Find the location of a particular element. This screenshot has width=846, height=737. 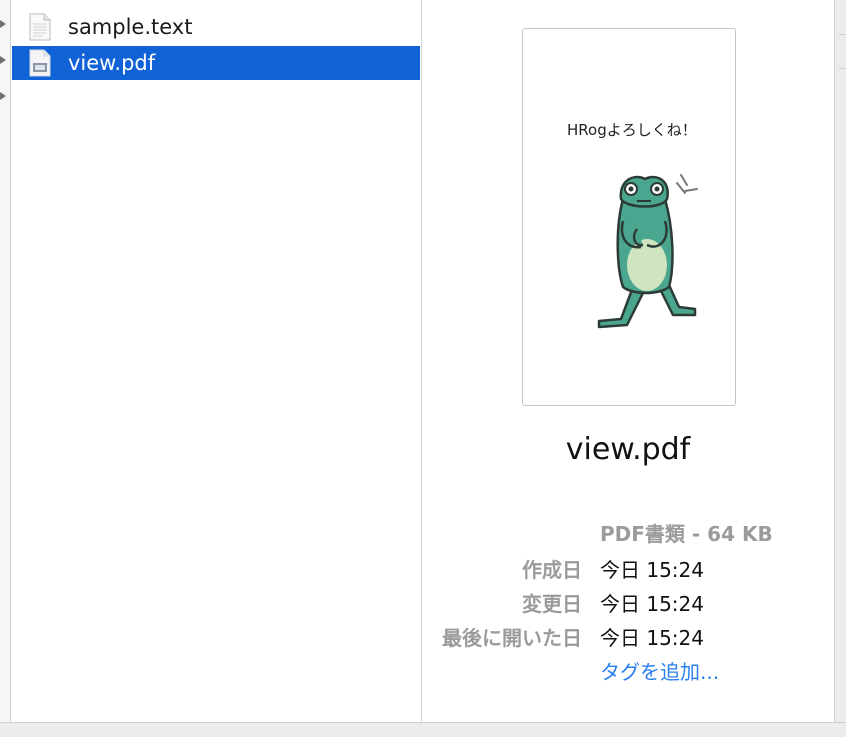

horizontal-scrollbar is located at coordinates (423, 729).